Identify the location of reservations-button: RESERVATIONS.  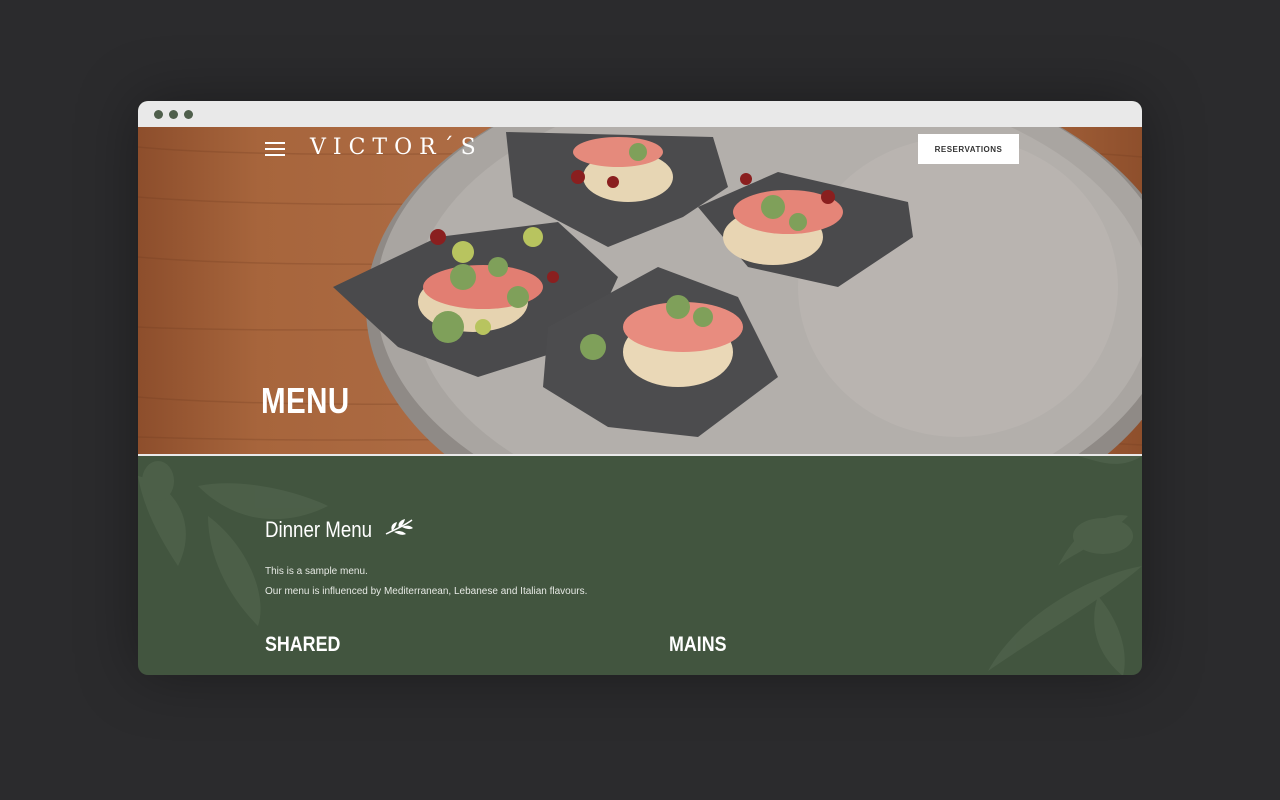
(968, 149).